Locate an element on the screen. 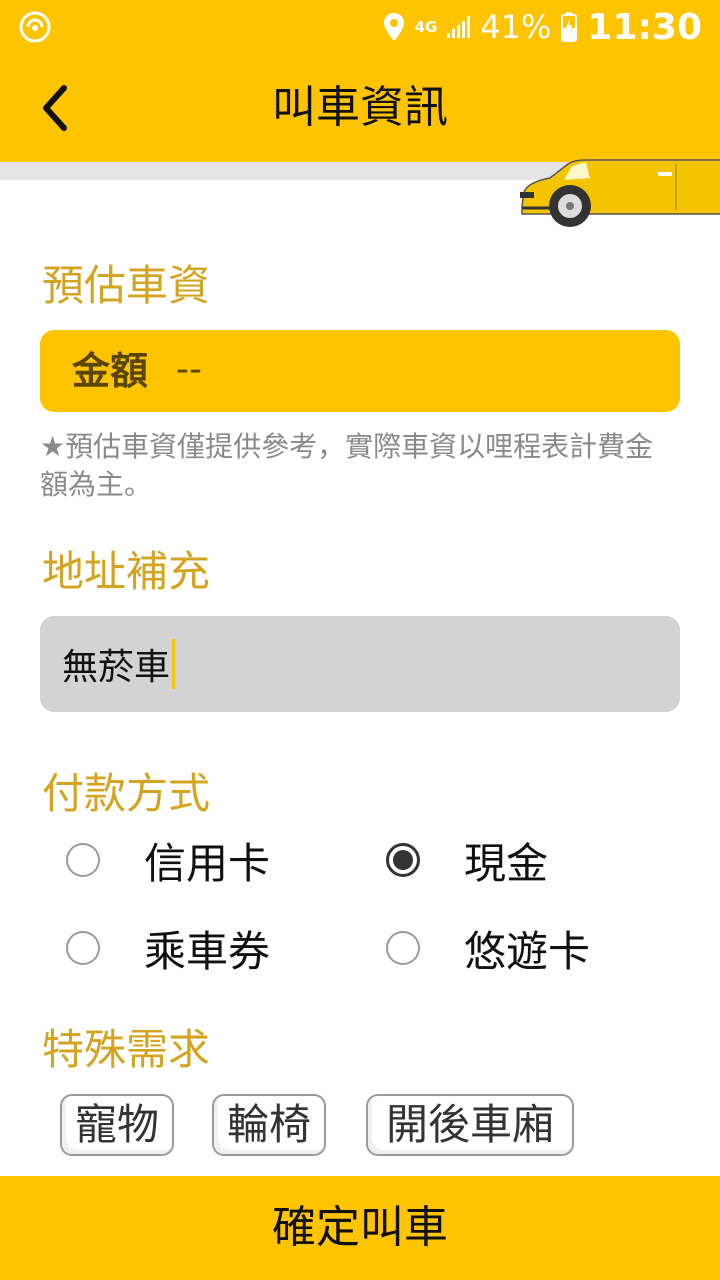 The width and height of the screenshot is (720, 1280). address-section-title: 地址補充 is located at coordinates (126, 571).